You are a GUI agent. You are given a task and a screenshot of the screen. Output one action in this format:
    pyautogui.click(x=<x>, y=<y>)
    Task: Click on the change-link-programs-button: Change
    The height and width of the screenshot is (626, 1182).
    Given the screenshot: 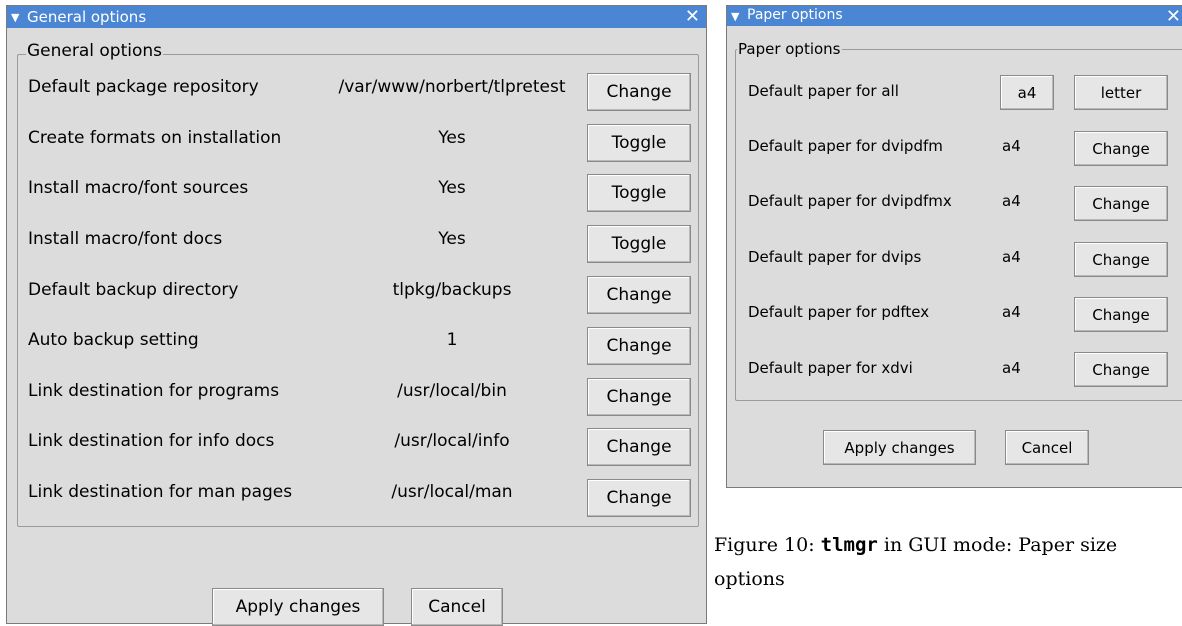 What is the action you would take?
    pyautogui.click(x=639, y=397)
    